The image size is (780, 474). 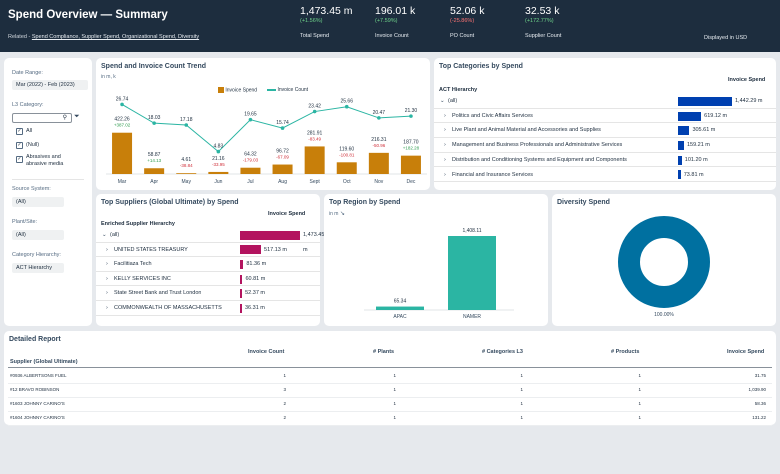 I want to click on diversity-card: Diversity Spend 100.00%, so click(x=664, y=260).